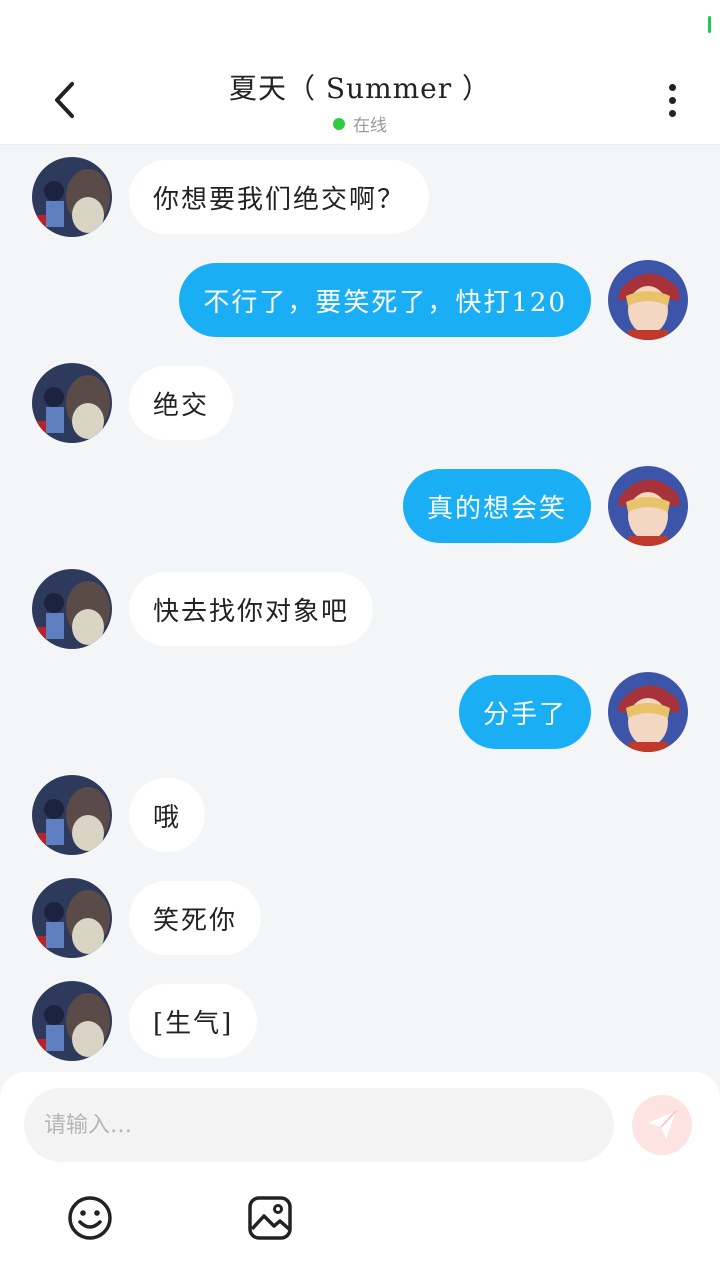 The width and height of the screenshot is (720, 1280). What do you see at coordinates (672, 100) in the screenshot?
I see `more-options-button` at bounding box center [672, 100].